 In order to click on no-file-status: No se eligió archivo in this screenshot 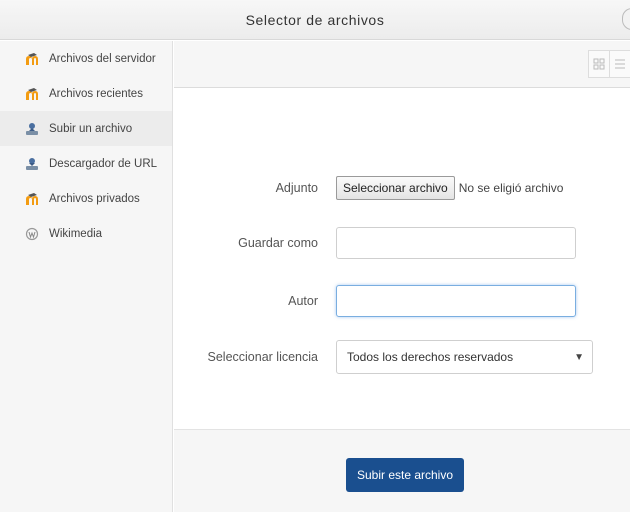, I will do `click(511, 188)`.